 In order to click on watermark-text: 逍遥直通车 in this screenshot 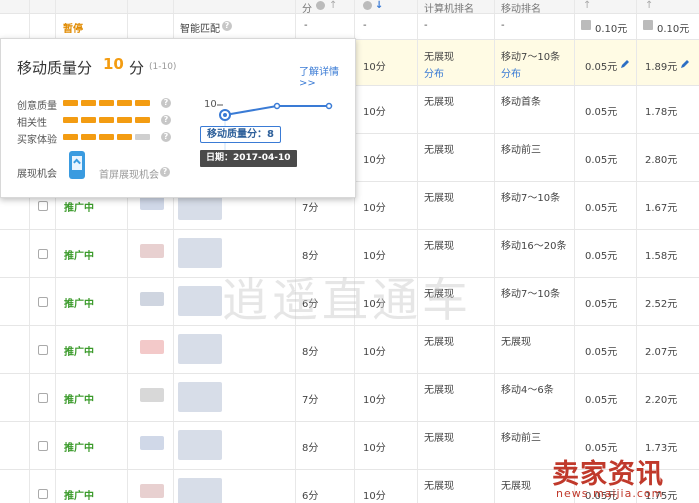, I will do `click(347, 300)`.